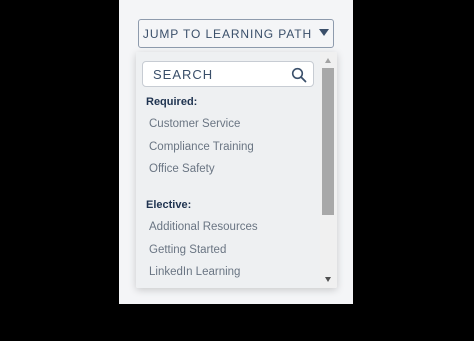 Image resolution: width=474 pixels, height=341 pixels. What do you see at coordinates (172, 102) in the screenshot?
I see `required-group-label: Required:` at bounding box center [172, 102].